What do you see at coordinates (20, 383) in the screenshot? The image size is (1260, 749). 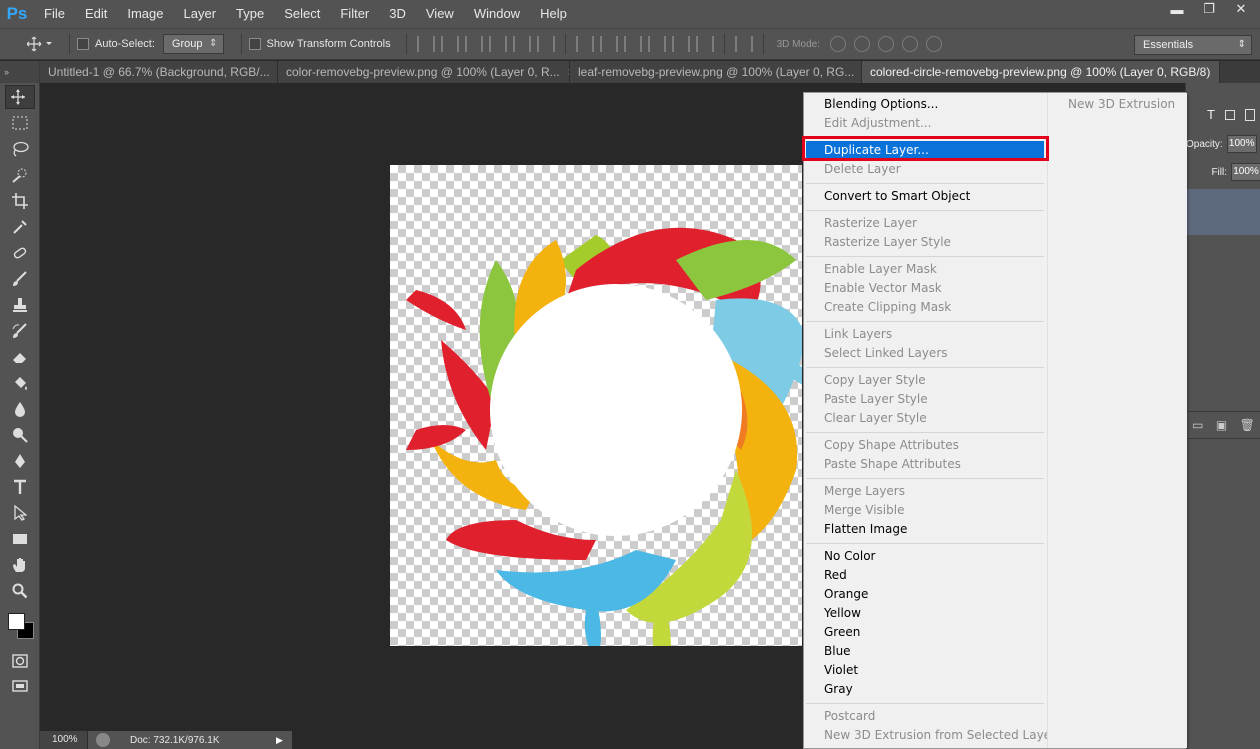 I see `paint-bucket-tool-icon` at bounding box center [20, 383].